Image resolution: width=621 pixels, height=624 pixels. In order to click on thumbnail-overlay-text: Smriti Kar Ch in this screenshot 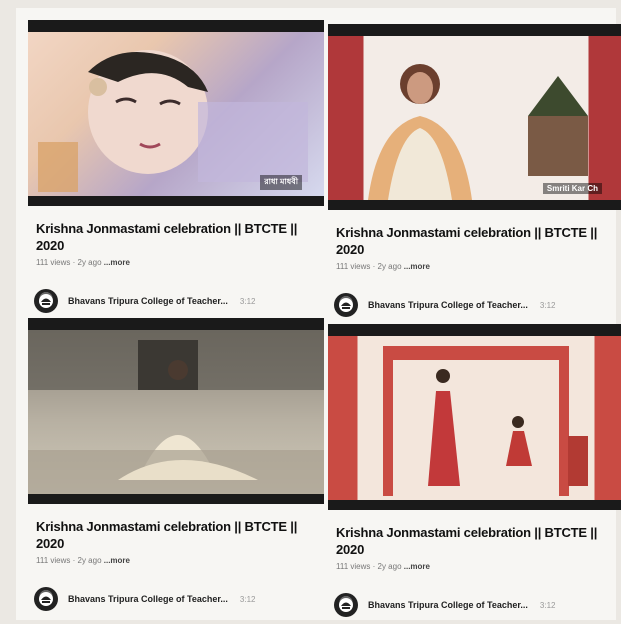, I will do `click(572, 188)`.